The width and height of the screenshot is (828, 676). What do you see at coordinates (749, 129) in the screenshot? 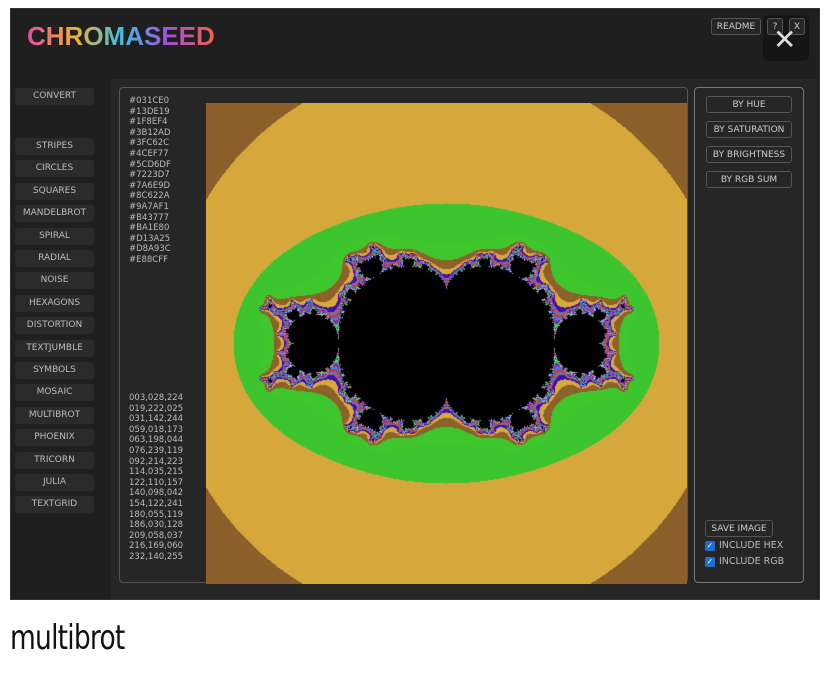
I see `sort-by-saturation-button: BY SATURATION` at bounding box center [749, 129].